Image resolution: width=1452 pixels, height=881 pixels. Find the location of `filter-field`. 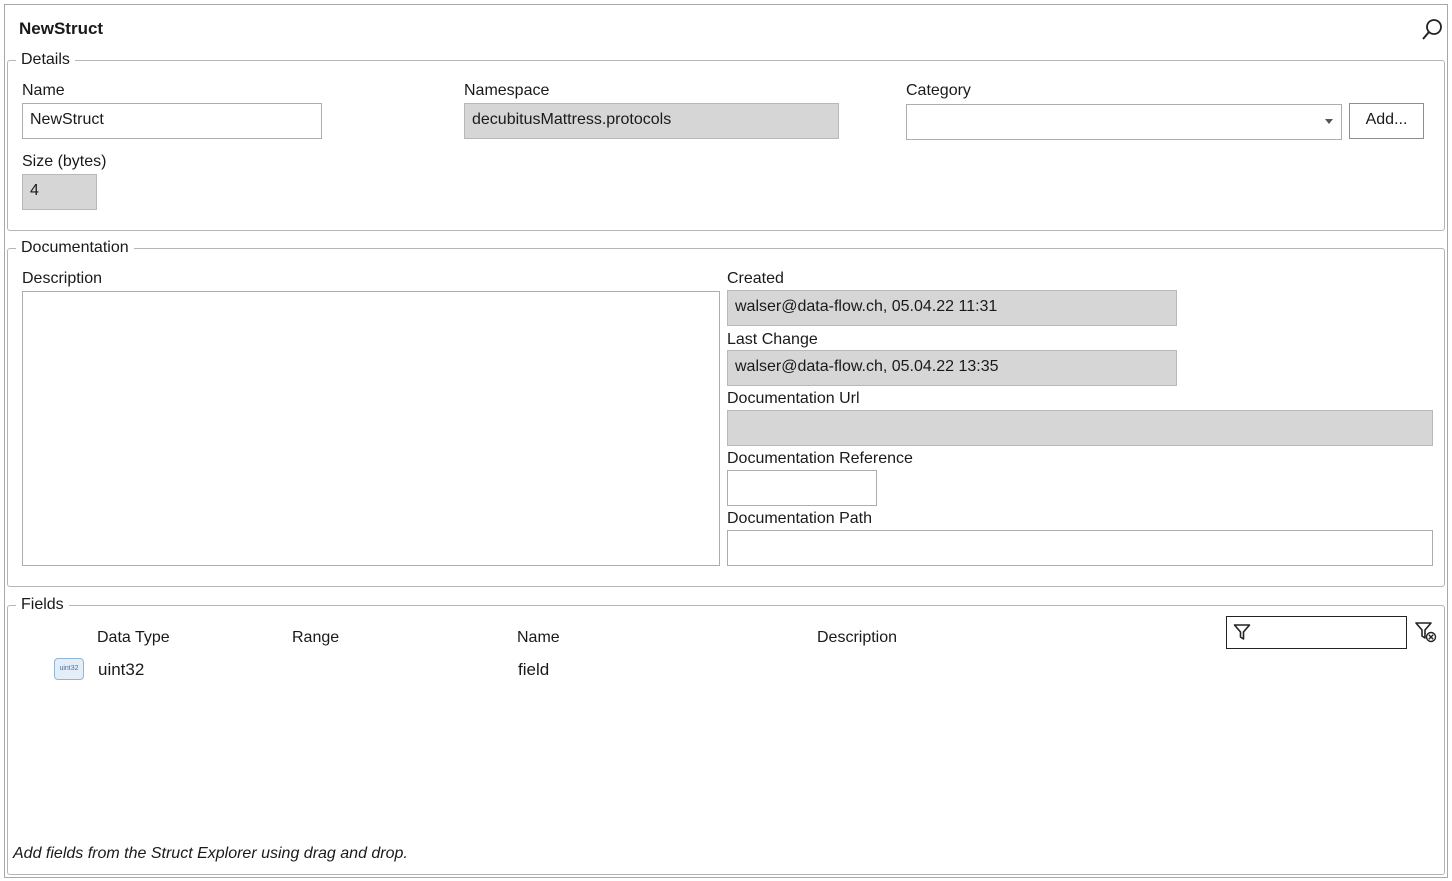

filter-field is located at coordinates (1316, 632).